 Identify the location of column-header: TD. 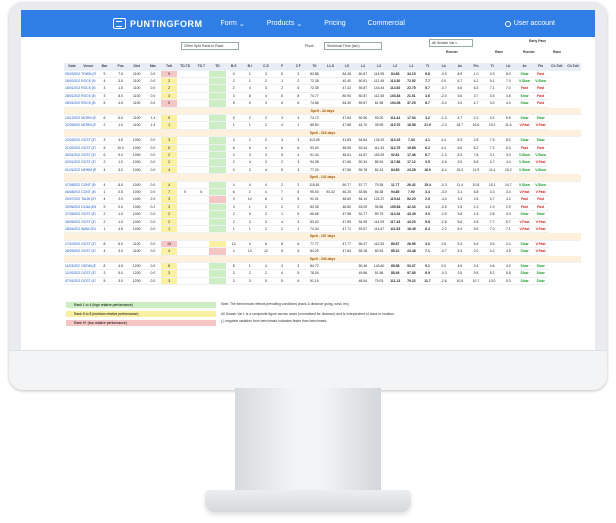
(217, 67).